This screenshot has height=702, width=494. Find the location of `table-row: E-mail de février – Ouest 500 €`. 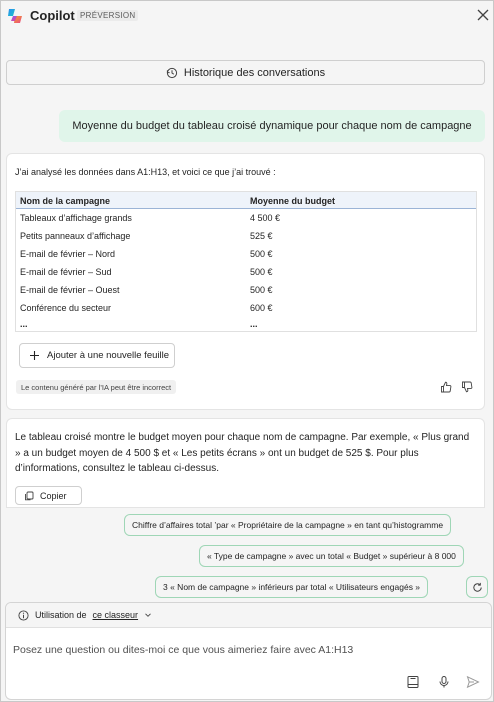

table-row: E-mail de février – Ouest 500 € is located at coordinates (246, 290).